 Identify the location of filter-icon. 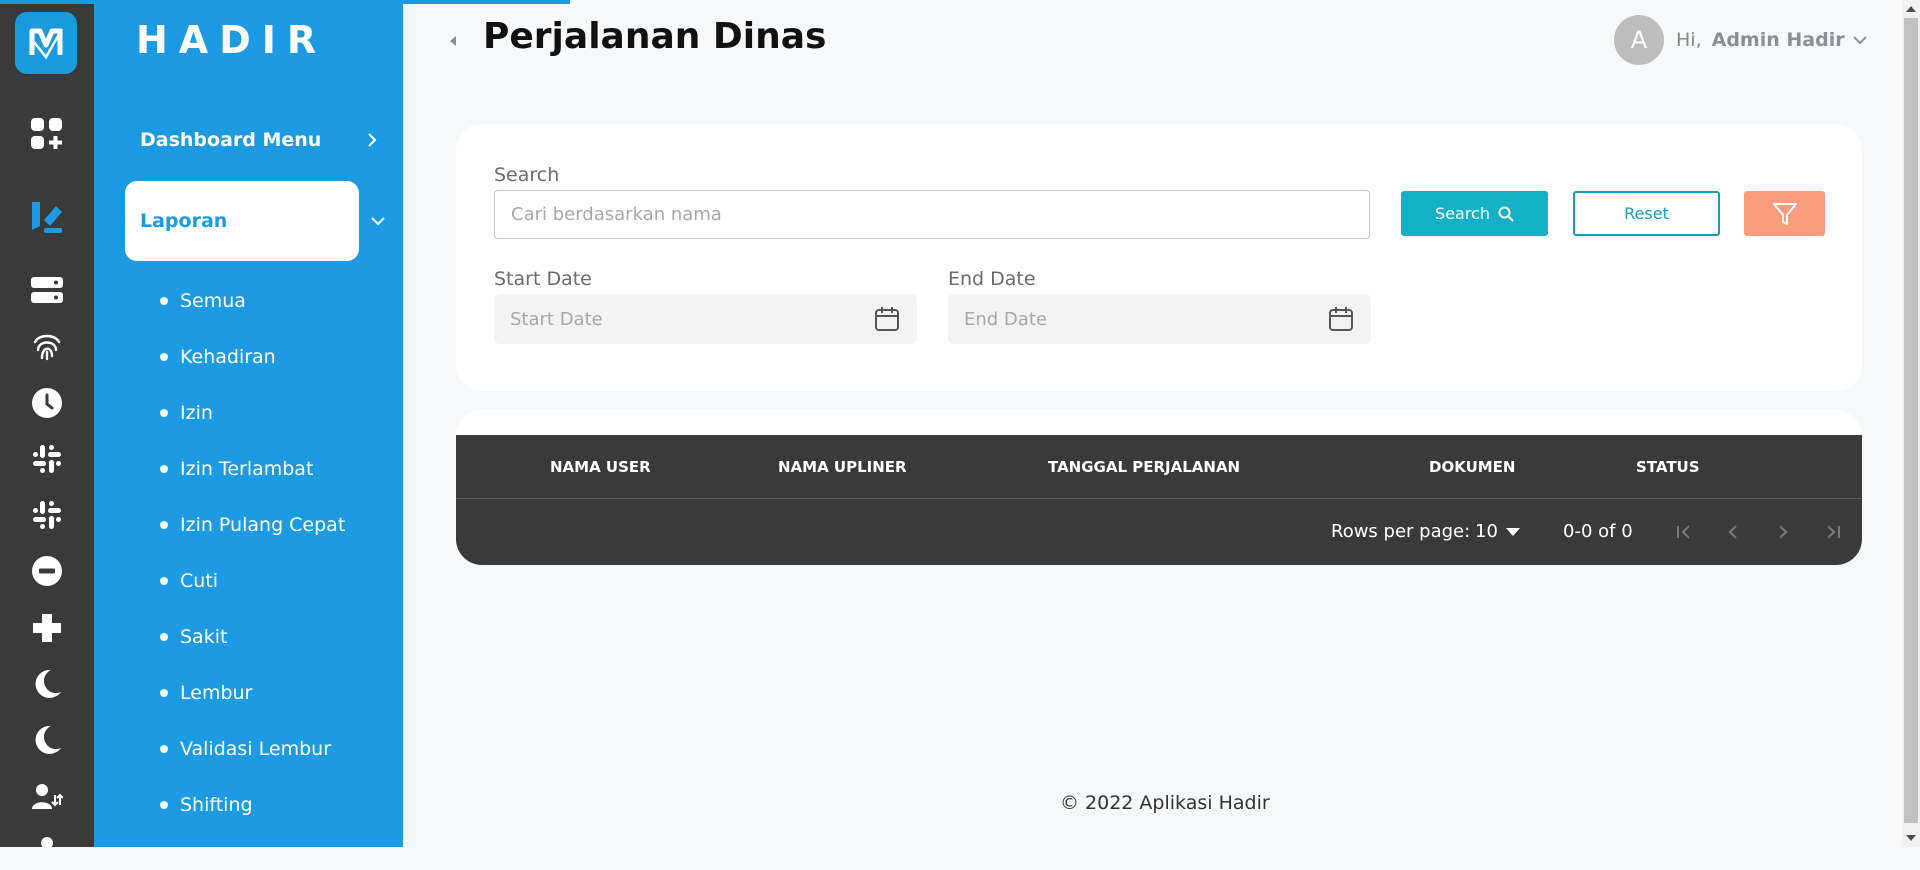
(1784, 213).